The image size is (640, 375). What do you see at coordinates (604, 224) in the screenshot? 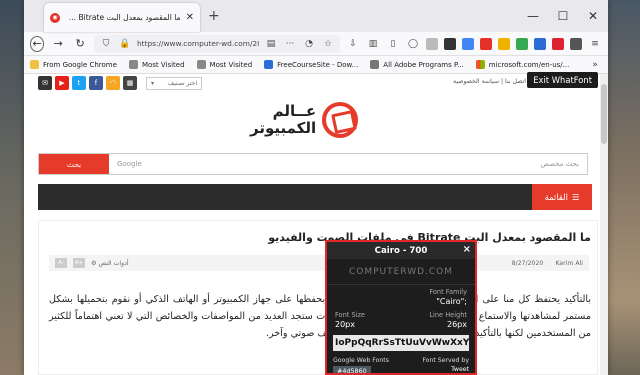
I see `page-scrollbar` at bounding box center [604, 224].